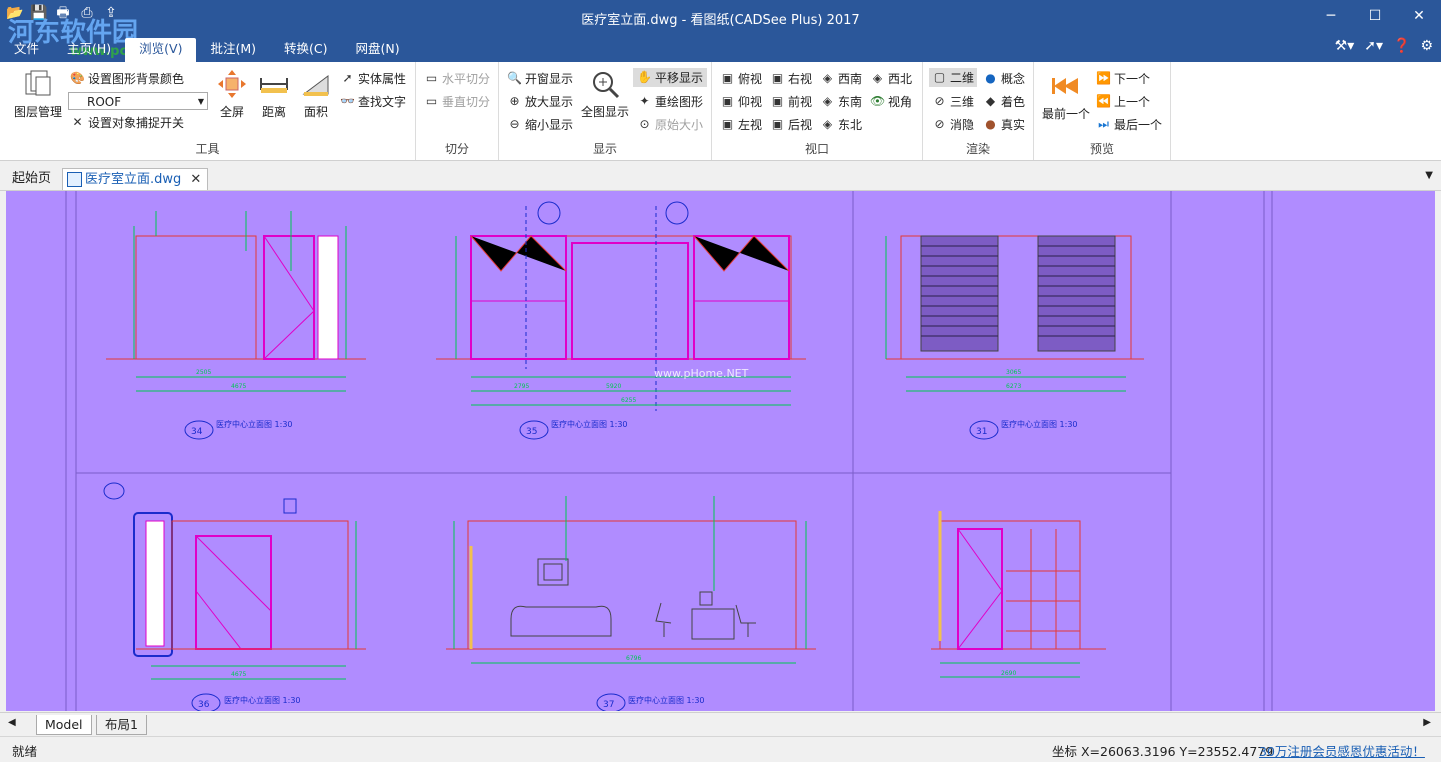  What do you see at coordinates (827, 78) in the screenshot?
I see `iso-sw-icon: ◈` at bounding box center [827, 78].